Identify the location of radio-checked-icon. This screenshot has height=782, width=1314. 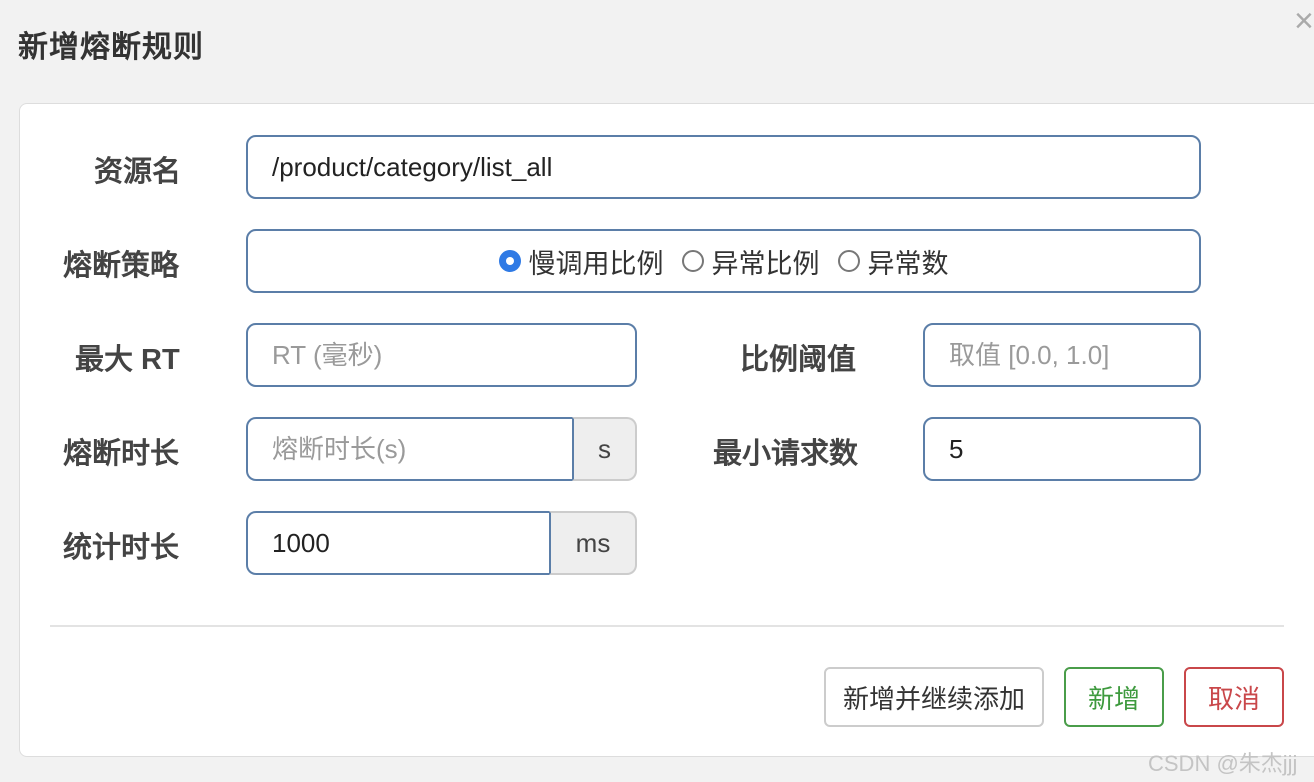
(509, 261).